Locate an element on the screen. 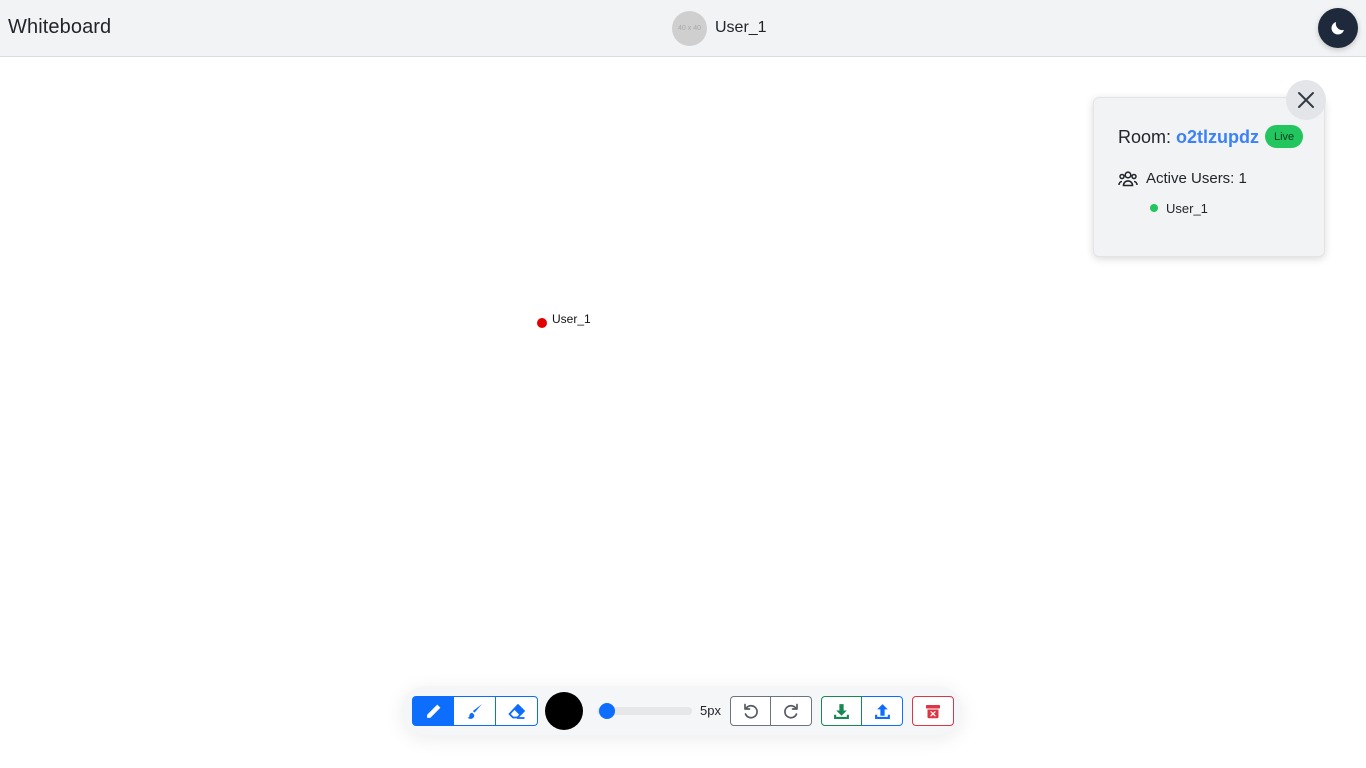 The image size is (1366, 768). user-avatar: 40 x 40 is located at coordinates (689, 28).